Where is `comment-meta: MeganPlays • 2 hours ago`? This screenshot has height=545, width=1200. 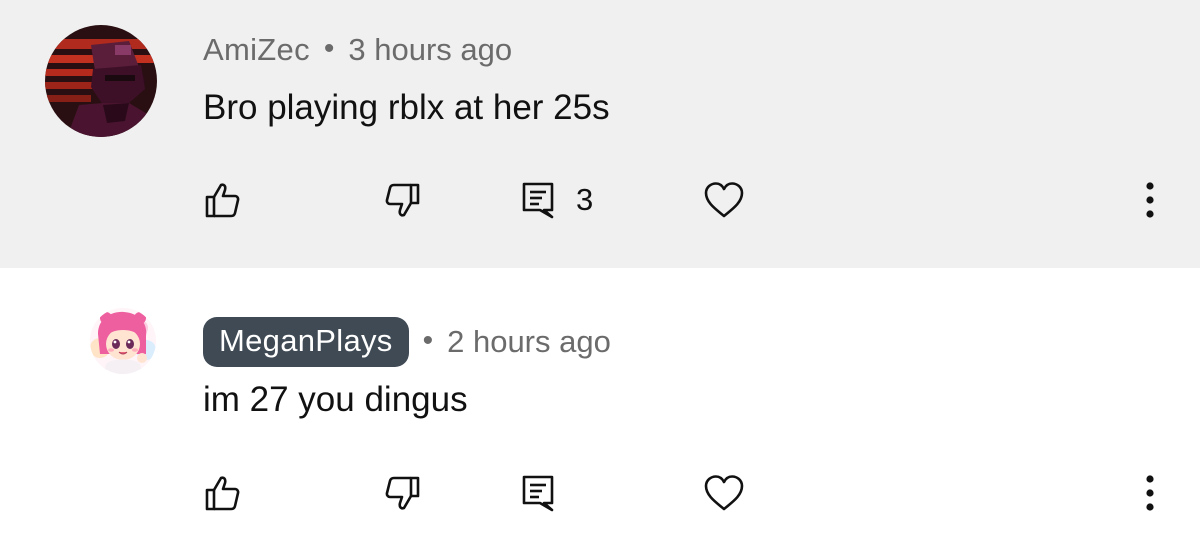 comment-meta: MeganPlays • 2 hours ago is located at coordinates (407, 342).